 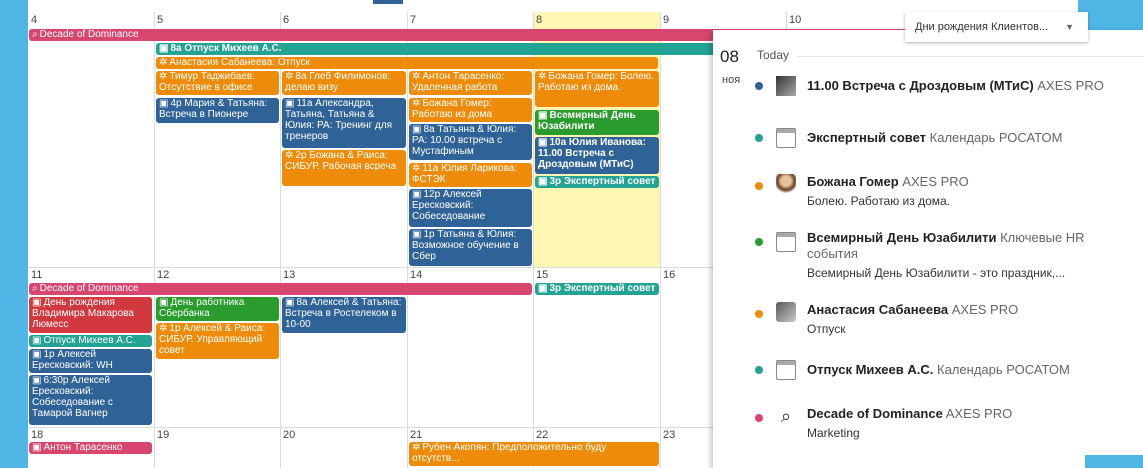 I want to click on agenda-title: 11.00 Встреча с Дроздовым (МТиС), so click(x=920, y=85).